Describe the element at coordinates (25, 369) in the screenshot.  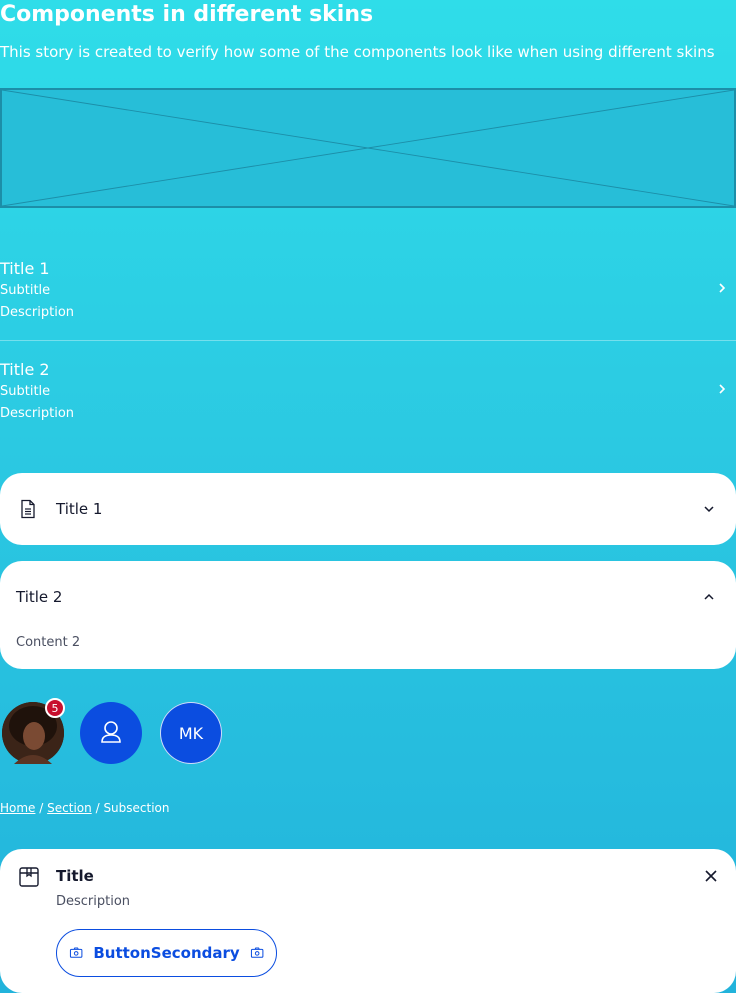
I see `list-item-title: Title 2` at that location.